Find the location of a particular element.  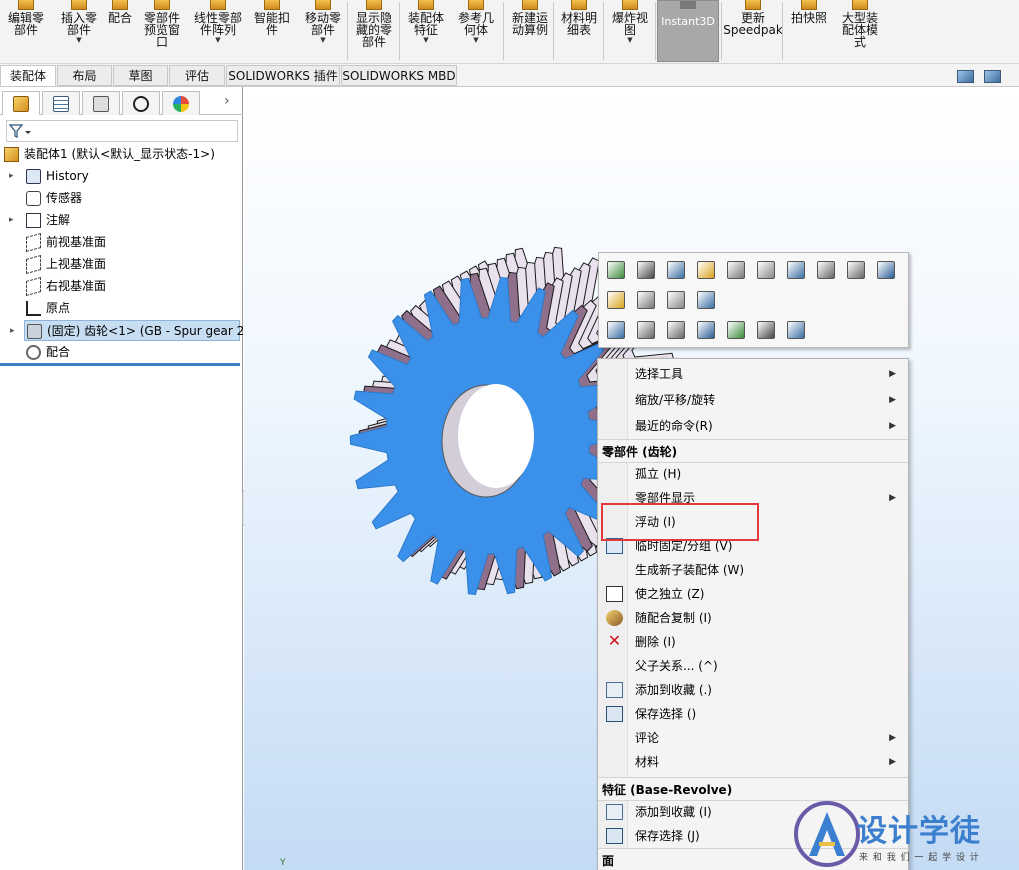

ribbon-button-5: 智能扣 件 is located at coordinates (272, 31).